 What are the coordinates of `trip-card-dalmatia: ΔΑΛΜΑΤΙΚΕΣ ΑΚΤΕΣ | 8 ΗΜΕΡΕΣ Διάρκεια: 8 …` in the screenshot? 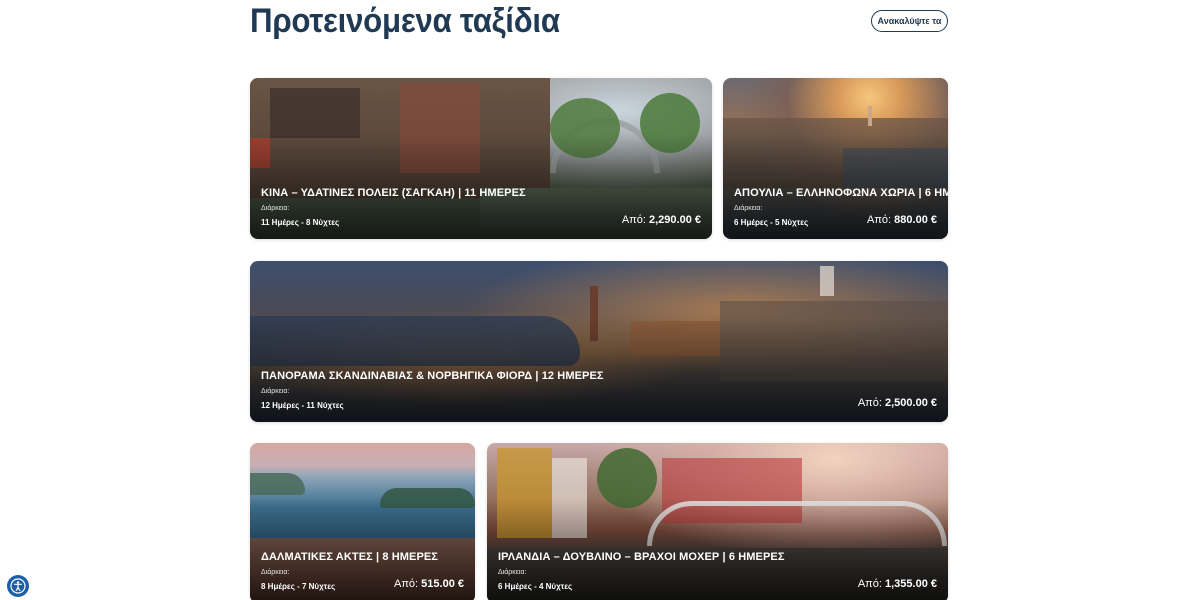 It's located at (362, 521).